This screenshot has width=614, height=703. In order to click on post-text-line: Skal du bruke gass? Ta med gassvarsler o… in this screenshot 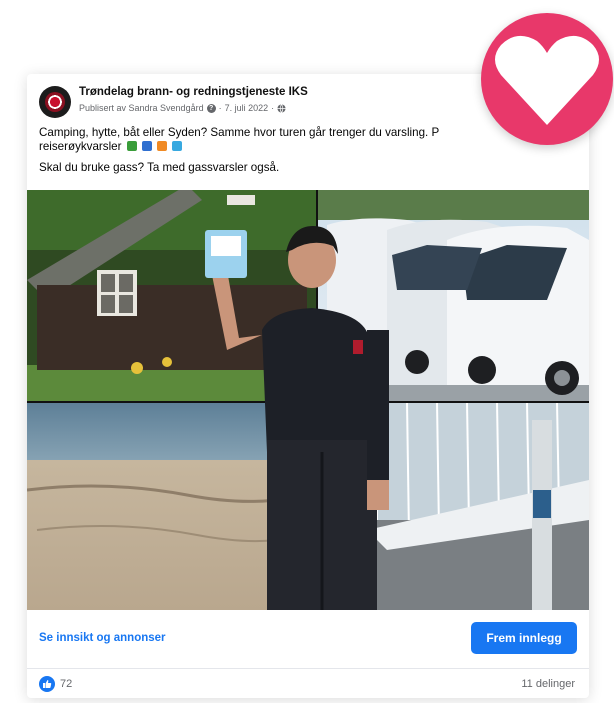, I will do `click(159, 167)`.